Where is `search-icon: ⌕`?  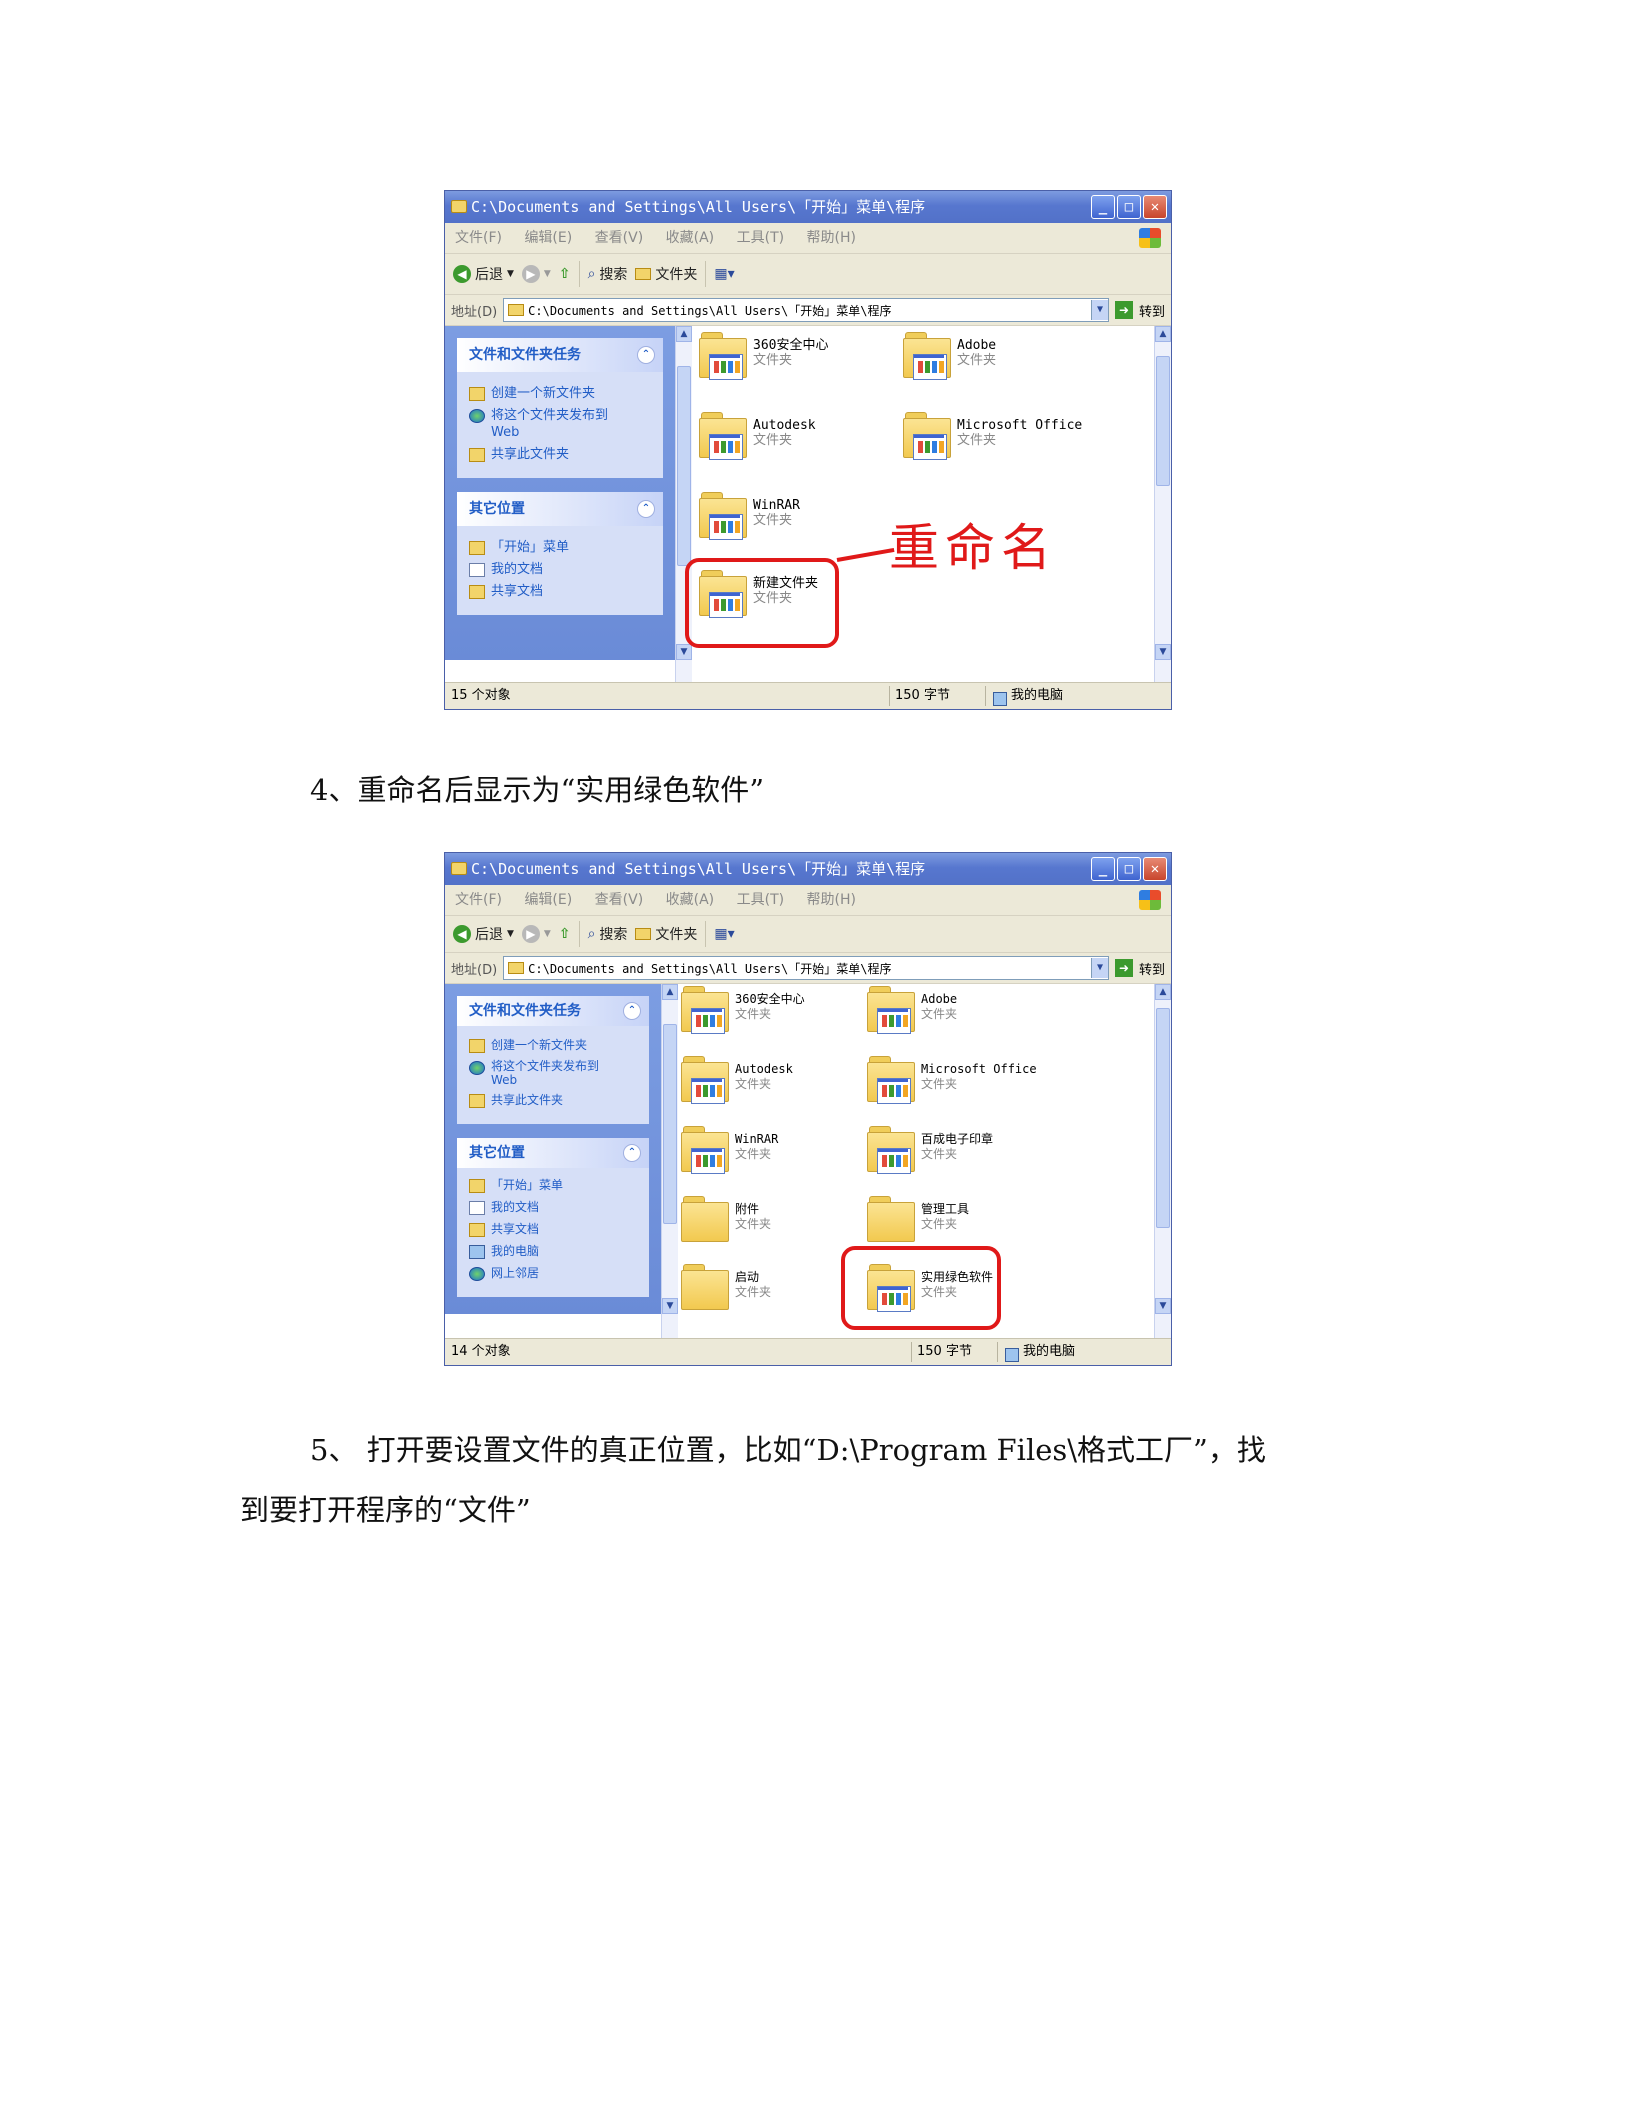
search-icon: ⌕ is located at coordinates (591, 274).